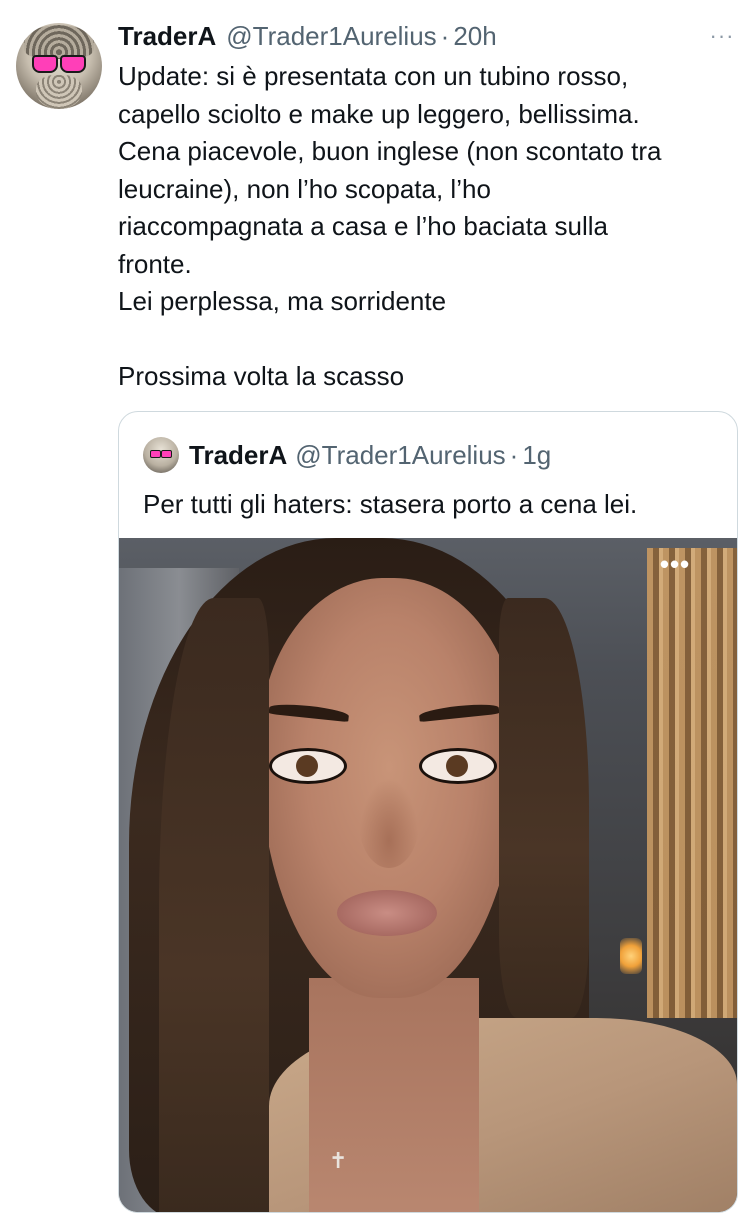  What do you see at coordinates (331, 36) in the screenshot?
I see `author-handle: @Trader1Aurelius` at bounding box center [331, 36].